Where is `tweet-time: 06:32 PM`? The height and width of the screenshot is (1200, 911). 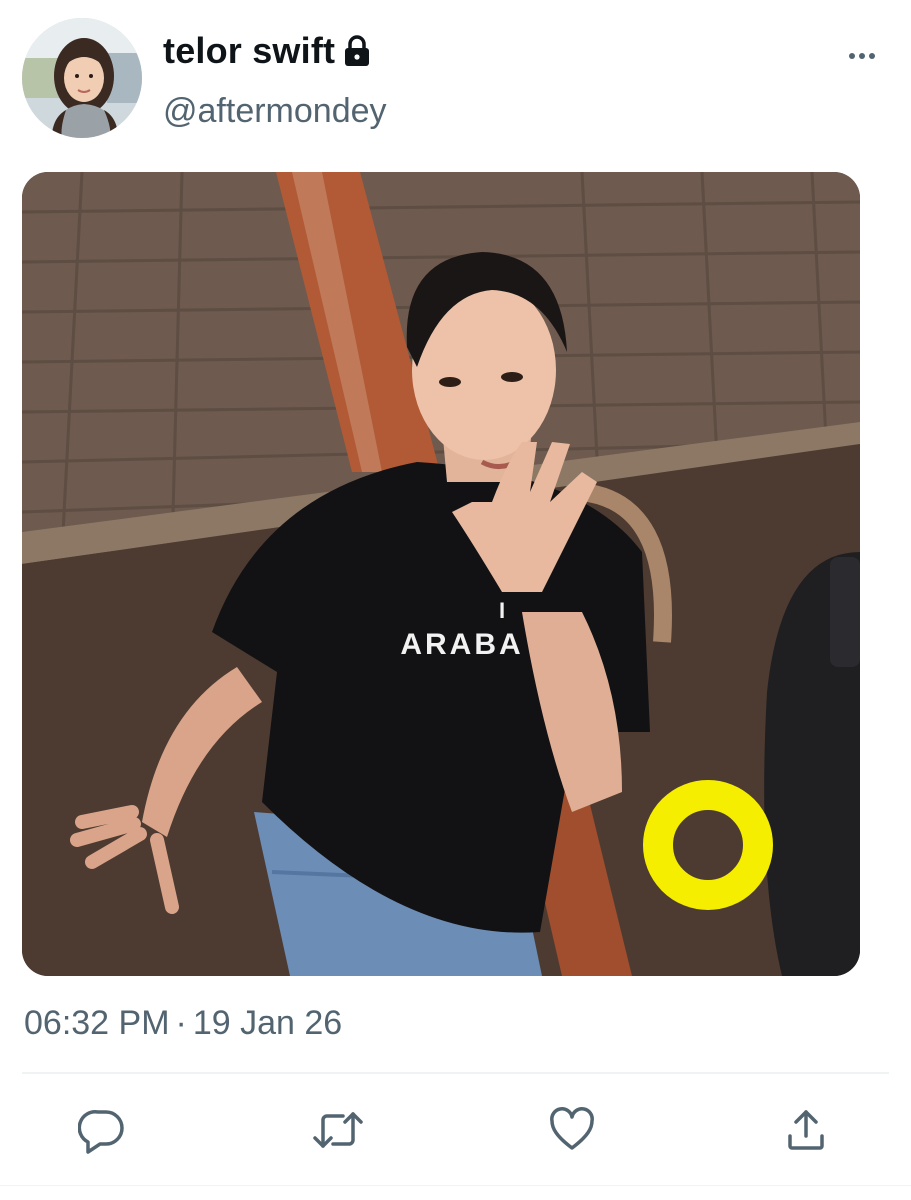 tweet-time: 06:32 PM is located at coordinates (97, 1023).